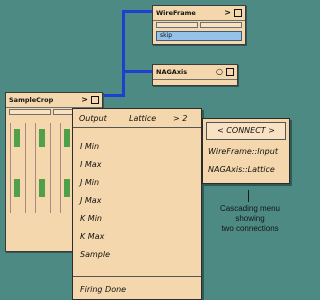  What do you see at coordinates (30, 112) in the screenshot?
I see `output-port` at bounding box center [30, 112].